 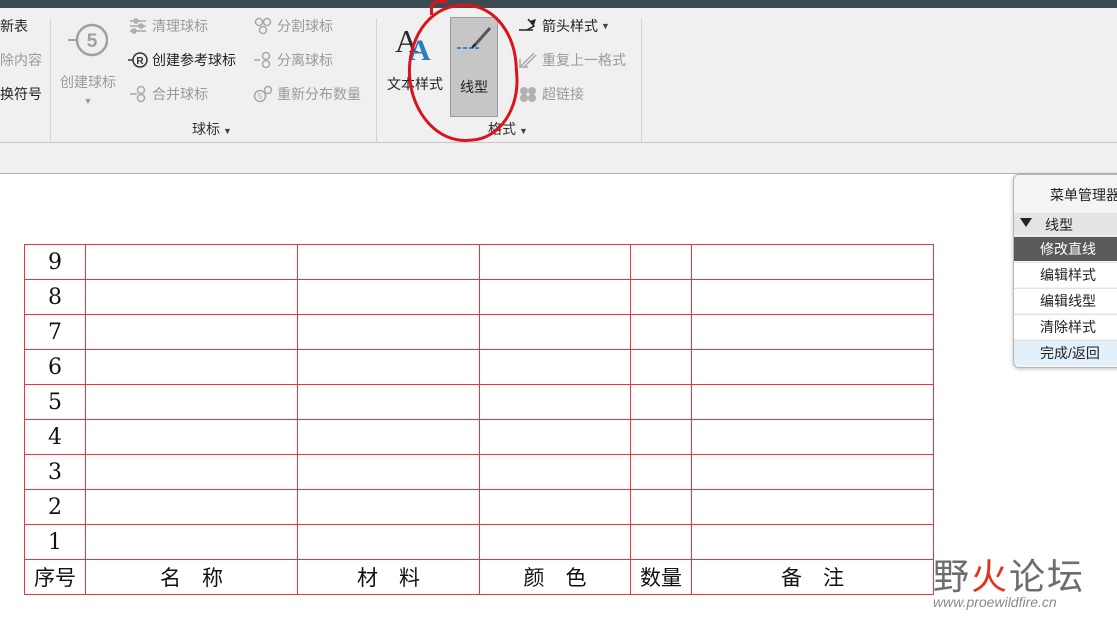 What do you see at coordinates (995, 602) in the screenshot?
I see `watermark-url: www.proewildfire.cn` at bounding box center [995, 602].